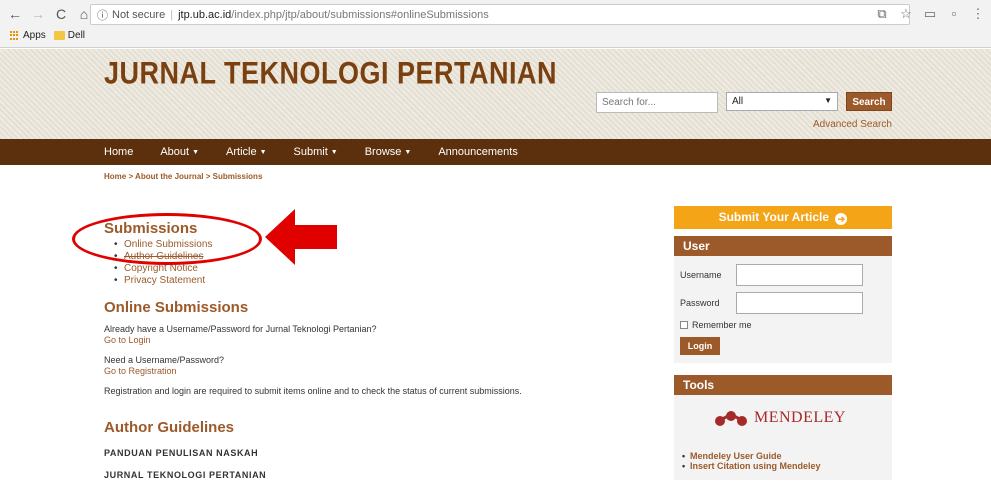 The height and width of the screenshot is (502, 991). What do you see at coordinates (15, 14) in the screenshot?
I see `back-icon: ←` at bounding box center [15, 14].